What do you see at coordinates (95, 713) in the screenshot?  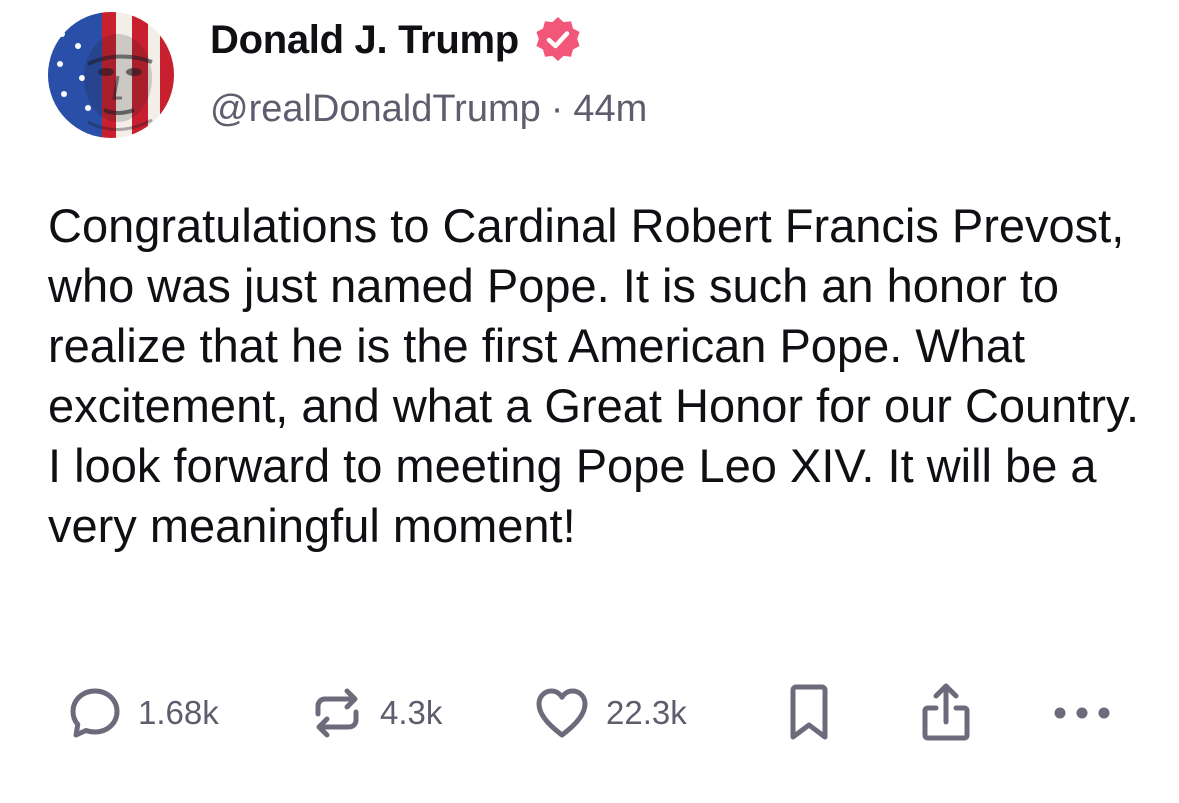 I see `reply-icon` at bounding box center [95, 713].